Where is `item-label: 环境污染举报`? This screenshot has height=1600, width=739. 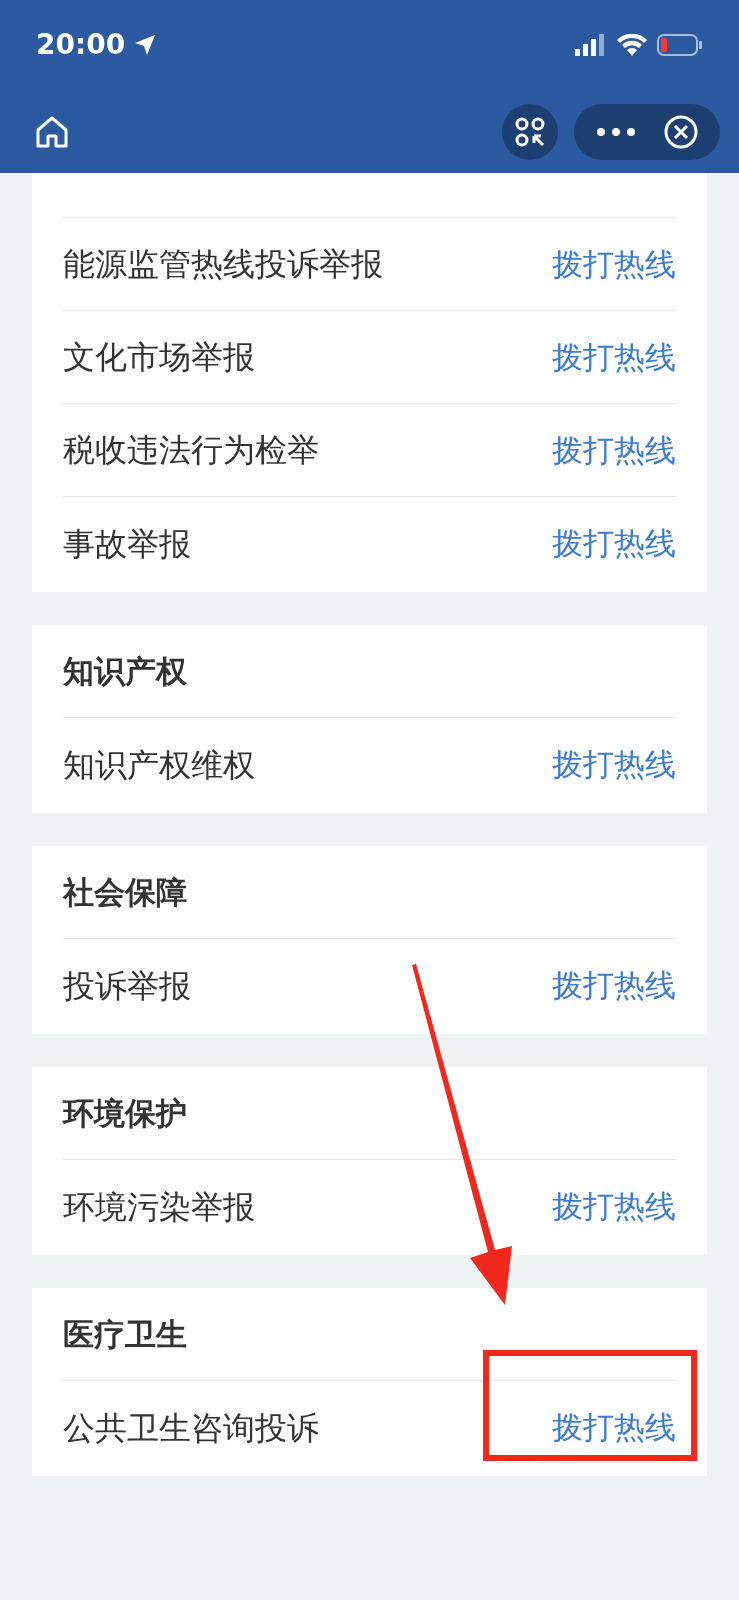 item-label: 环境污染举报 is located at coordinates (159, 1207).